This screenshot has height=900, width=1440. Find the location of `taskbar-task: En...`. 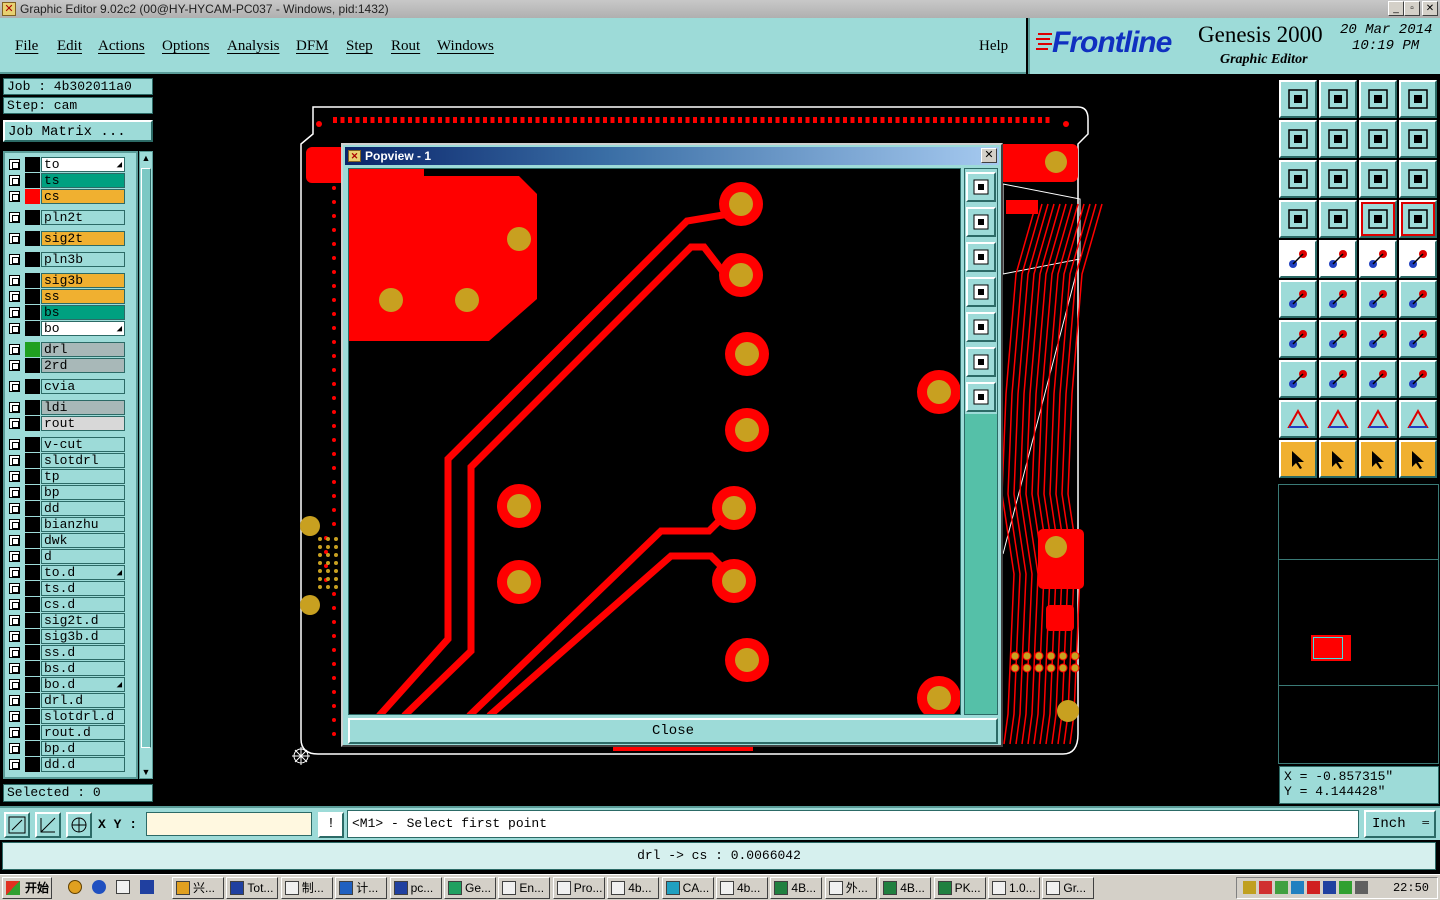

taskbar-task: En... is located at coordinates (524, 888).